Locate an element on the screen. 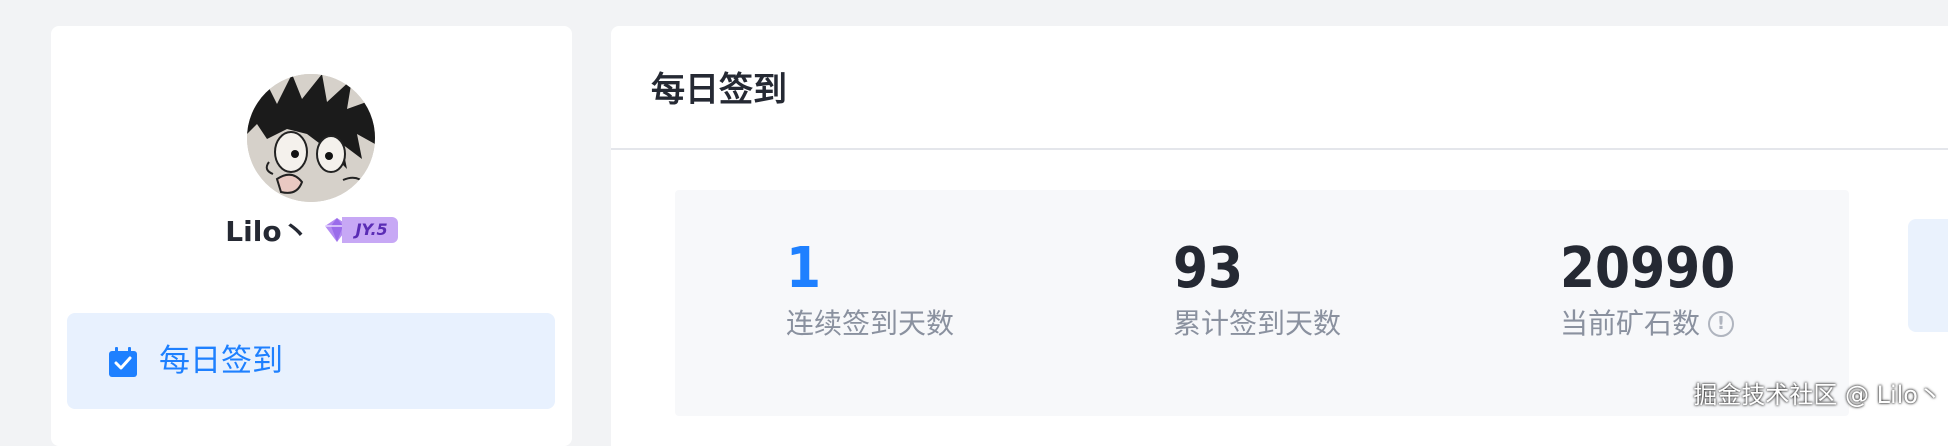 The height and width of the screenshot is (446, 1948). sidebar-item-daily-checkin: 每日签到 is located at coordinates (311, 361).